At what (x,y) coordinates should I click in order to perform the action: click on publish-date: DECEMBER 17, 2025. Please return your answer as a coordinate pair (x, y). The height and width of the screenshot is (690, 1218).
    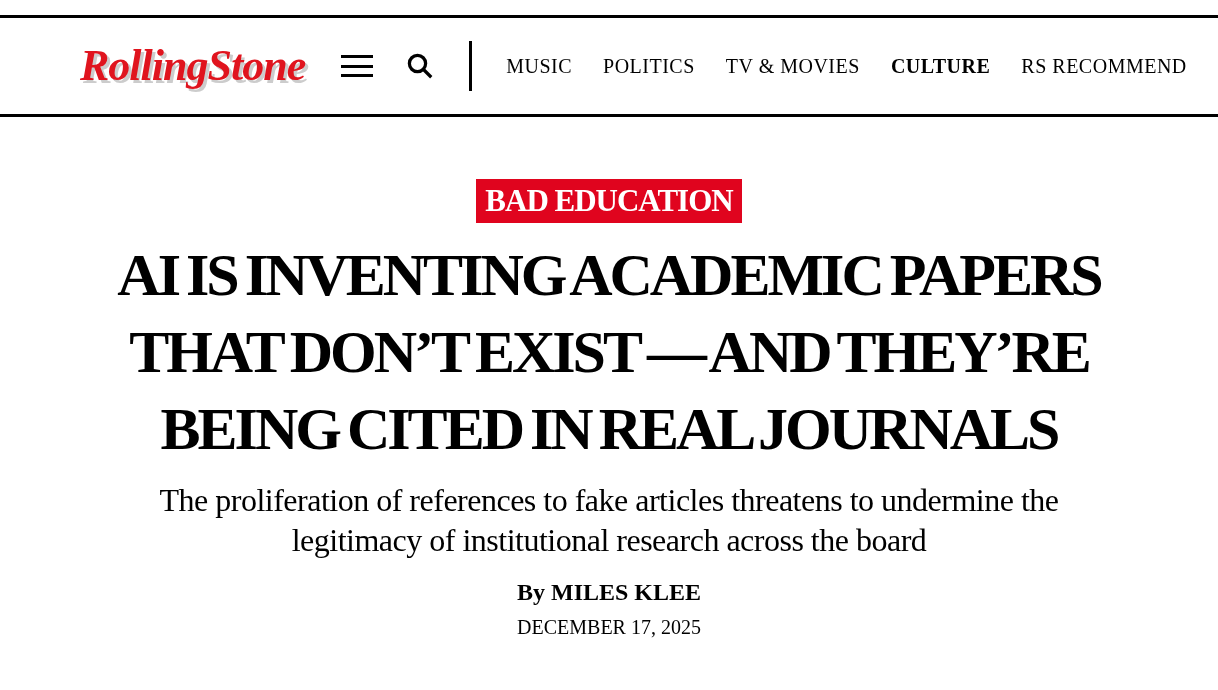
    Looking at the image, I should click on (609, 627).